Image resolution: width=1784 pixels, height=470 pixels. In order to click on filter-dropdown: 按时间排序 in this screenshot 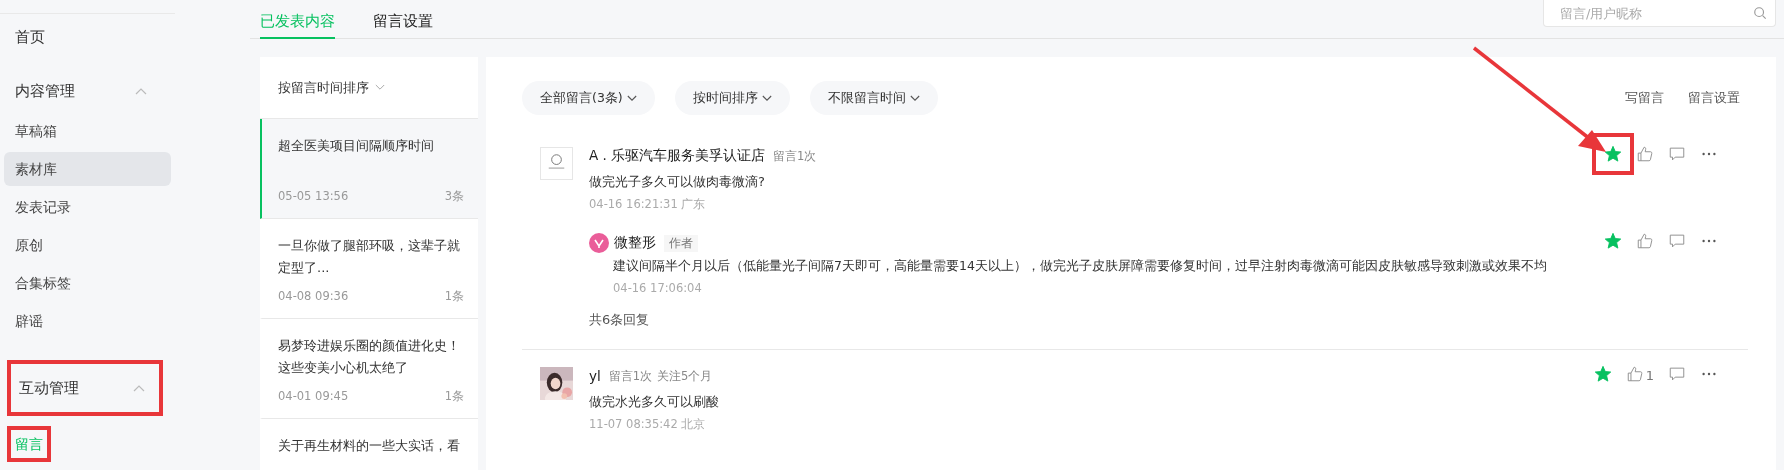, I will do `click(732, 98)`.